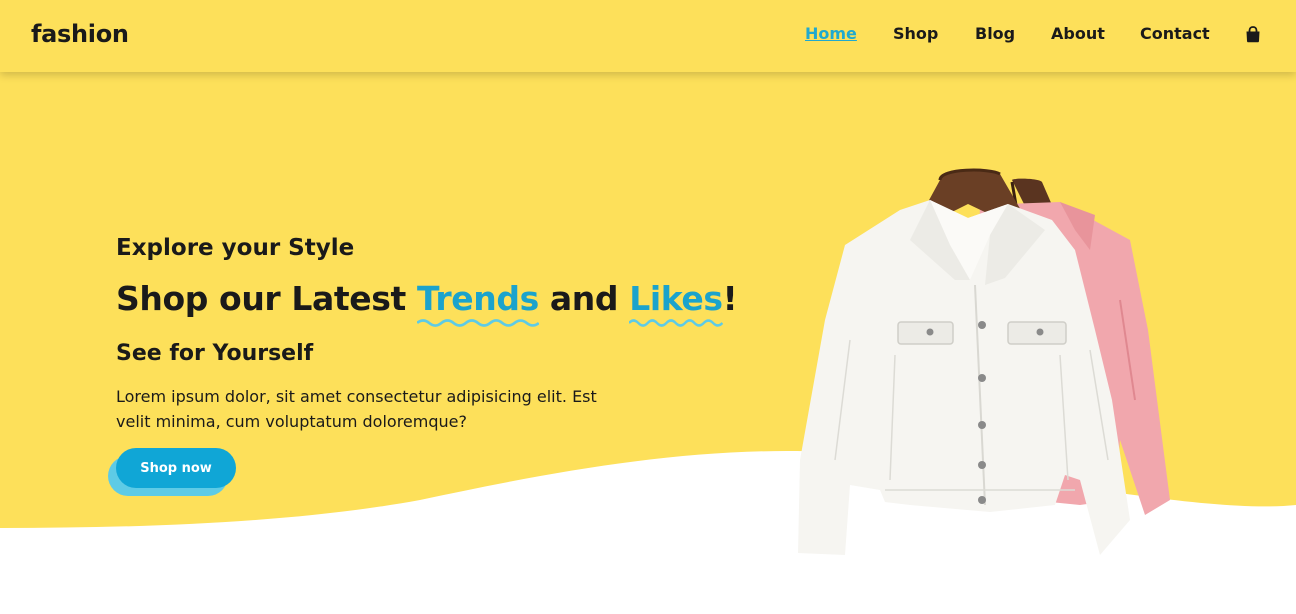 This screenshot has height=614, width=1296. What do you see at coordinates (995, 33) in the screenshot?
I see `nav-link-blog: Blog` at bounding box center [995, 33].